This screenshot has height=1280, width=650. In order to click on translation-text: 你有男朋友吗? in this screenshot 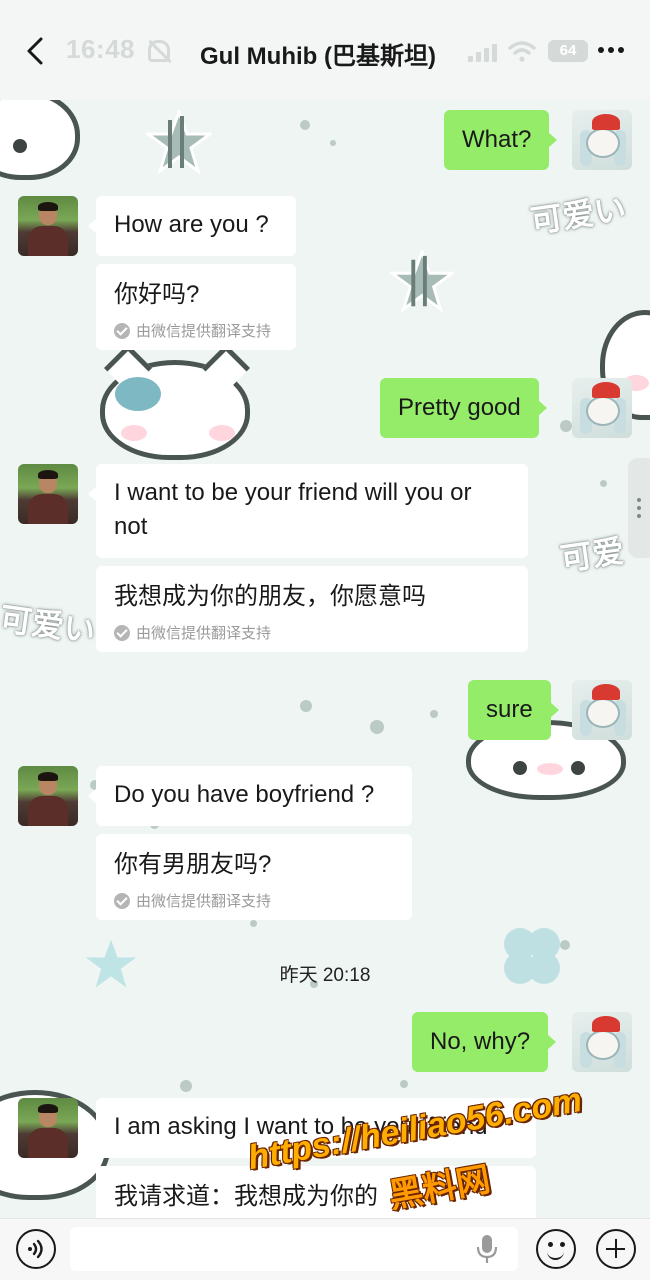, I will do `click(193, 864)`.